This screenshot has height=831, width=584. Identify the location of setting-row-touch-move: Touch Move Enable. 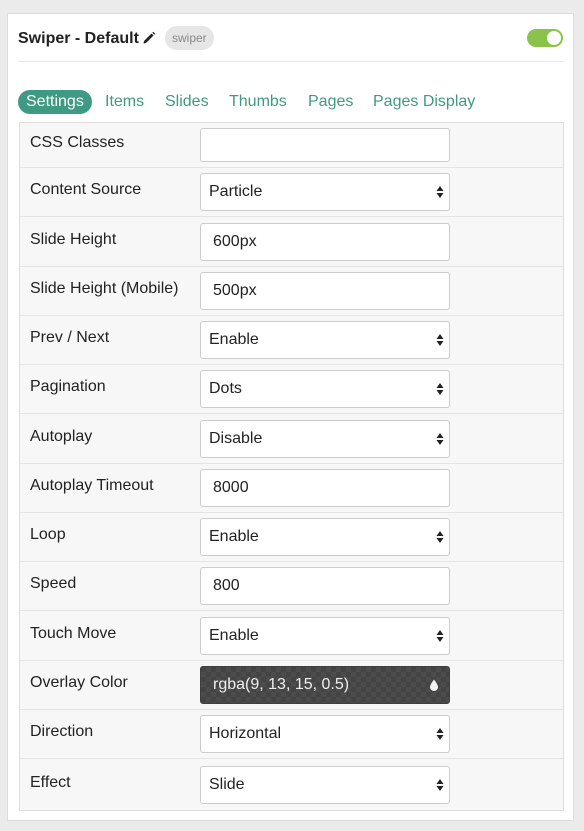
(291, 636).